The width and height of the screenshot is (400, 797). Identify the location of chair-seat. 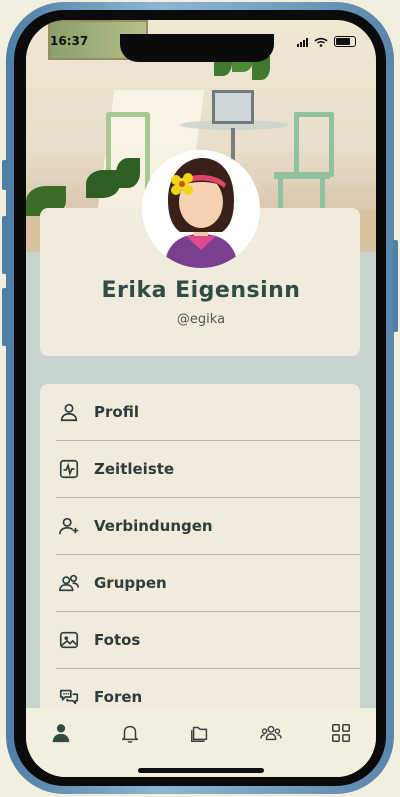
(302, 175).